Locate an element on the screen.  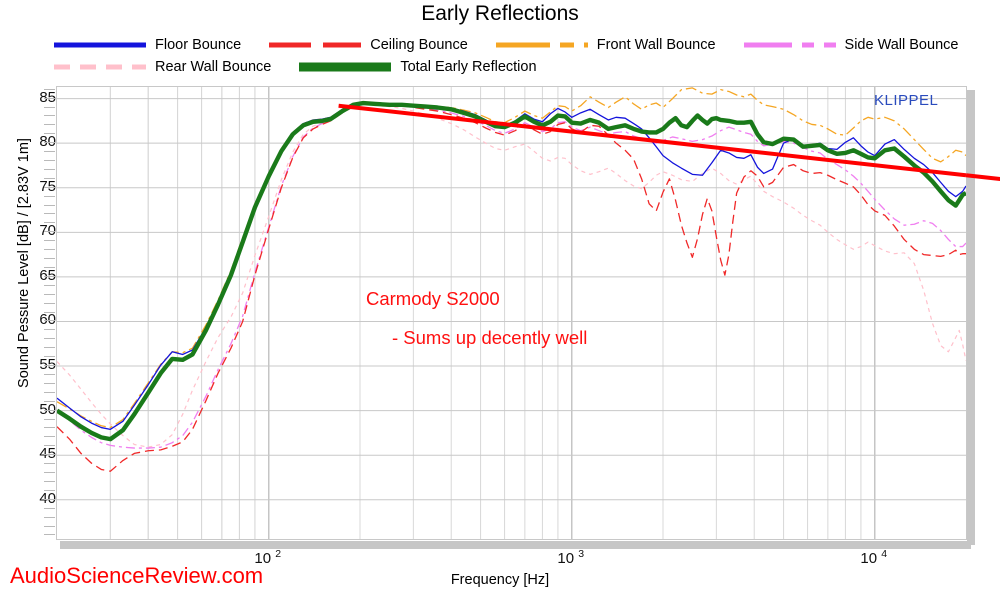
annotation-device-name: Carmody S2000 is located at coordinates (433, 298).